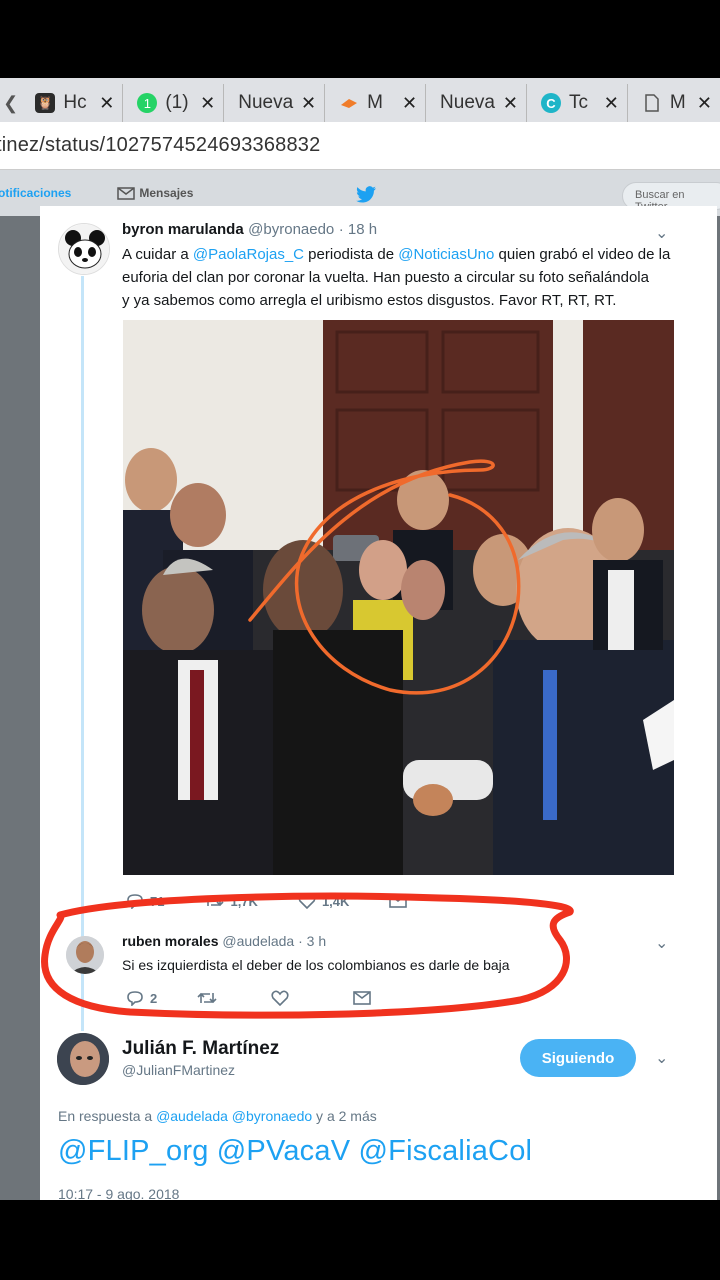  What do you see at coordinates (268, 998) in the screenshot?
I see `tweet2-actions: 2` at bounding box center [268, 998].